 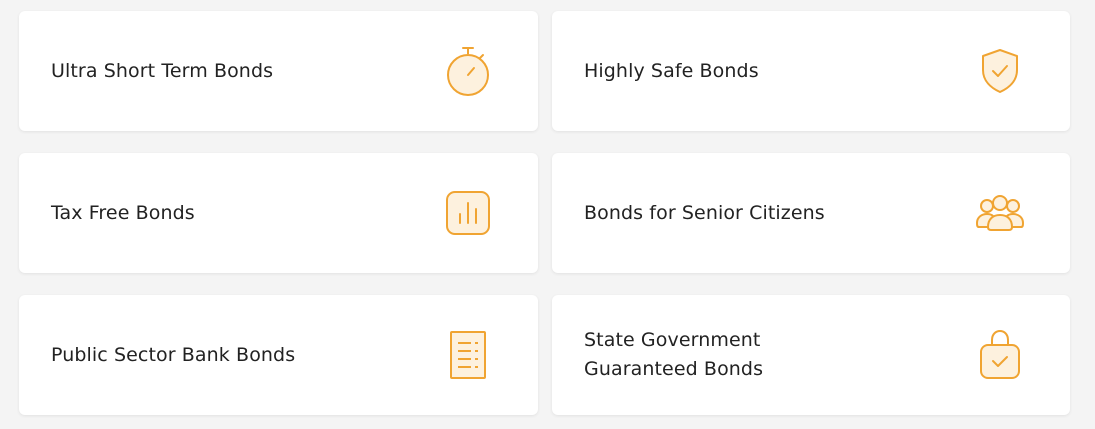 What do you see at coordinates (278, 71) in the screenshot?
I see `card-ultra-short-term-bonds: Ultra Short Term Bonds` at bounding box center [278, 71].